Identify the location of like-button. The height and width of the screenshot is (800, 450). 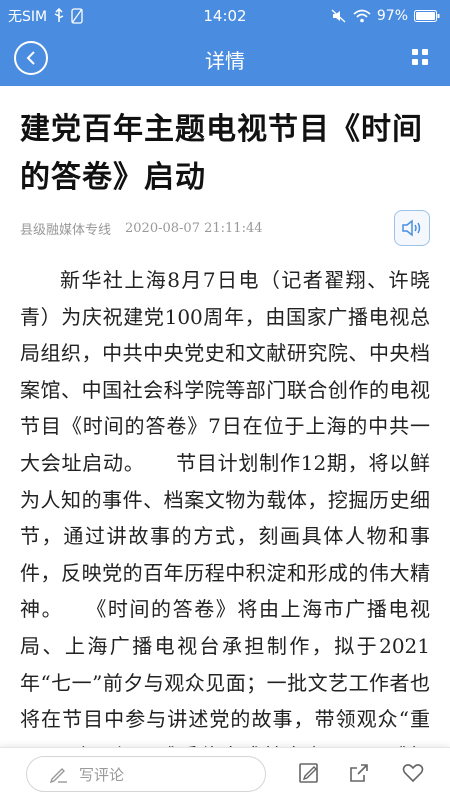
(413, 773).